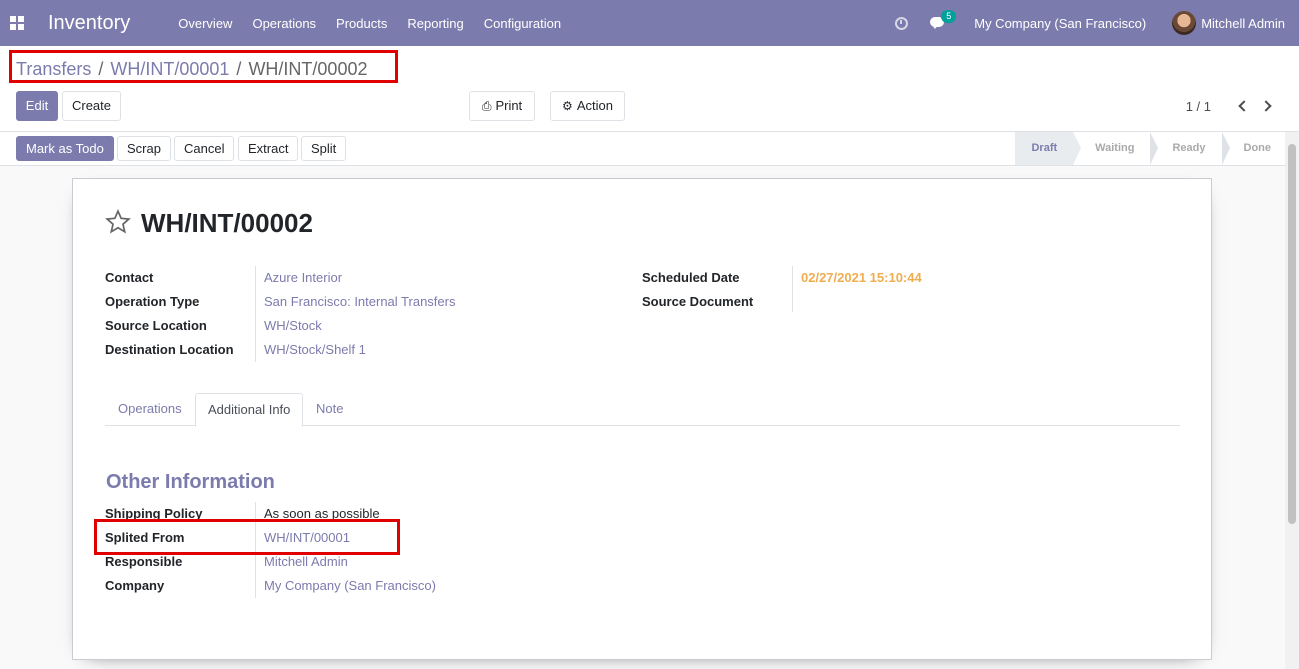 This screenshot has height=669, width=1299. I want to click on record-title: WH/INT/00002, so click(227, 223).